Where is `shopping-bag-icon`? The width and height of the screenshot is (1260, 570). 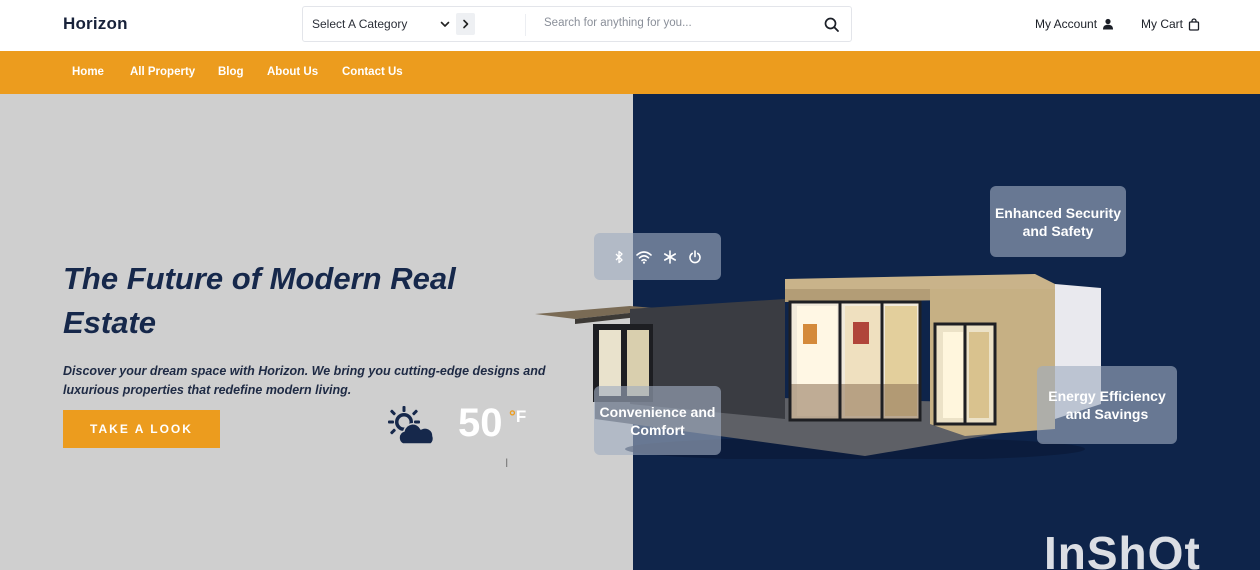
shopping-bag-icon is located at coordinates (1194, 24).